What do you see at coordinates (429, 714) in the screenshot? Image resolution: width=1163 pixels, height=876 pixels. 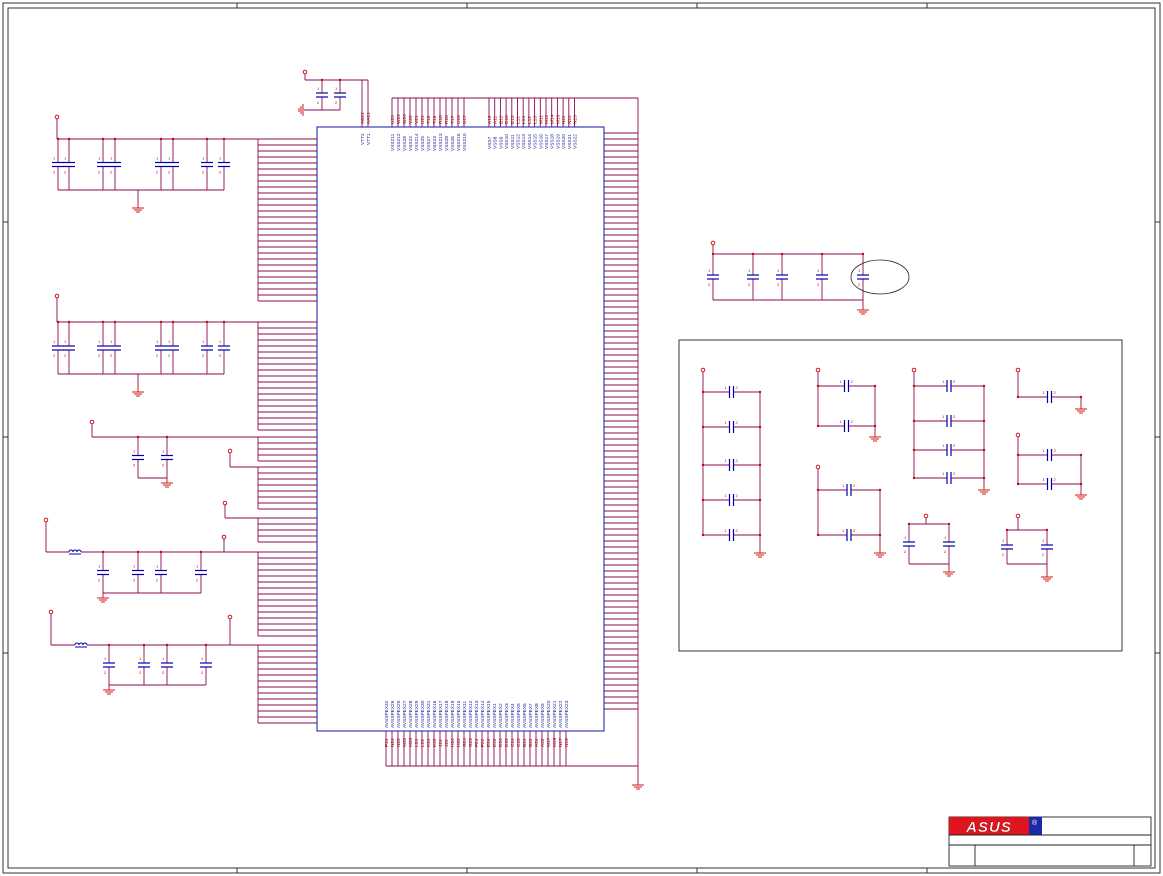 I see `pin-name-label: AVSSPEX31` at bounding box center [429, 714].